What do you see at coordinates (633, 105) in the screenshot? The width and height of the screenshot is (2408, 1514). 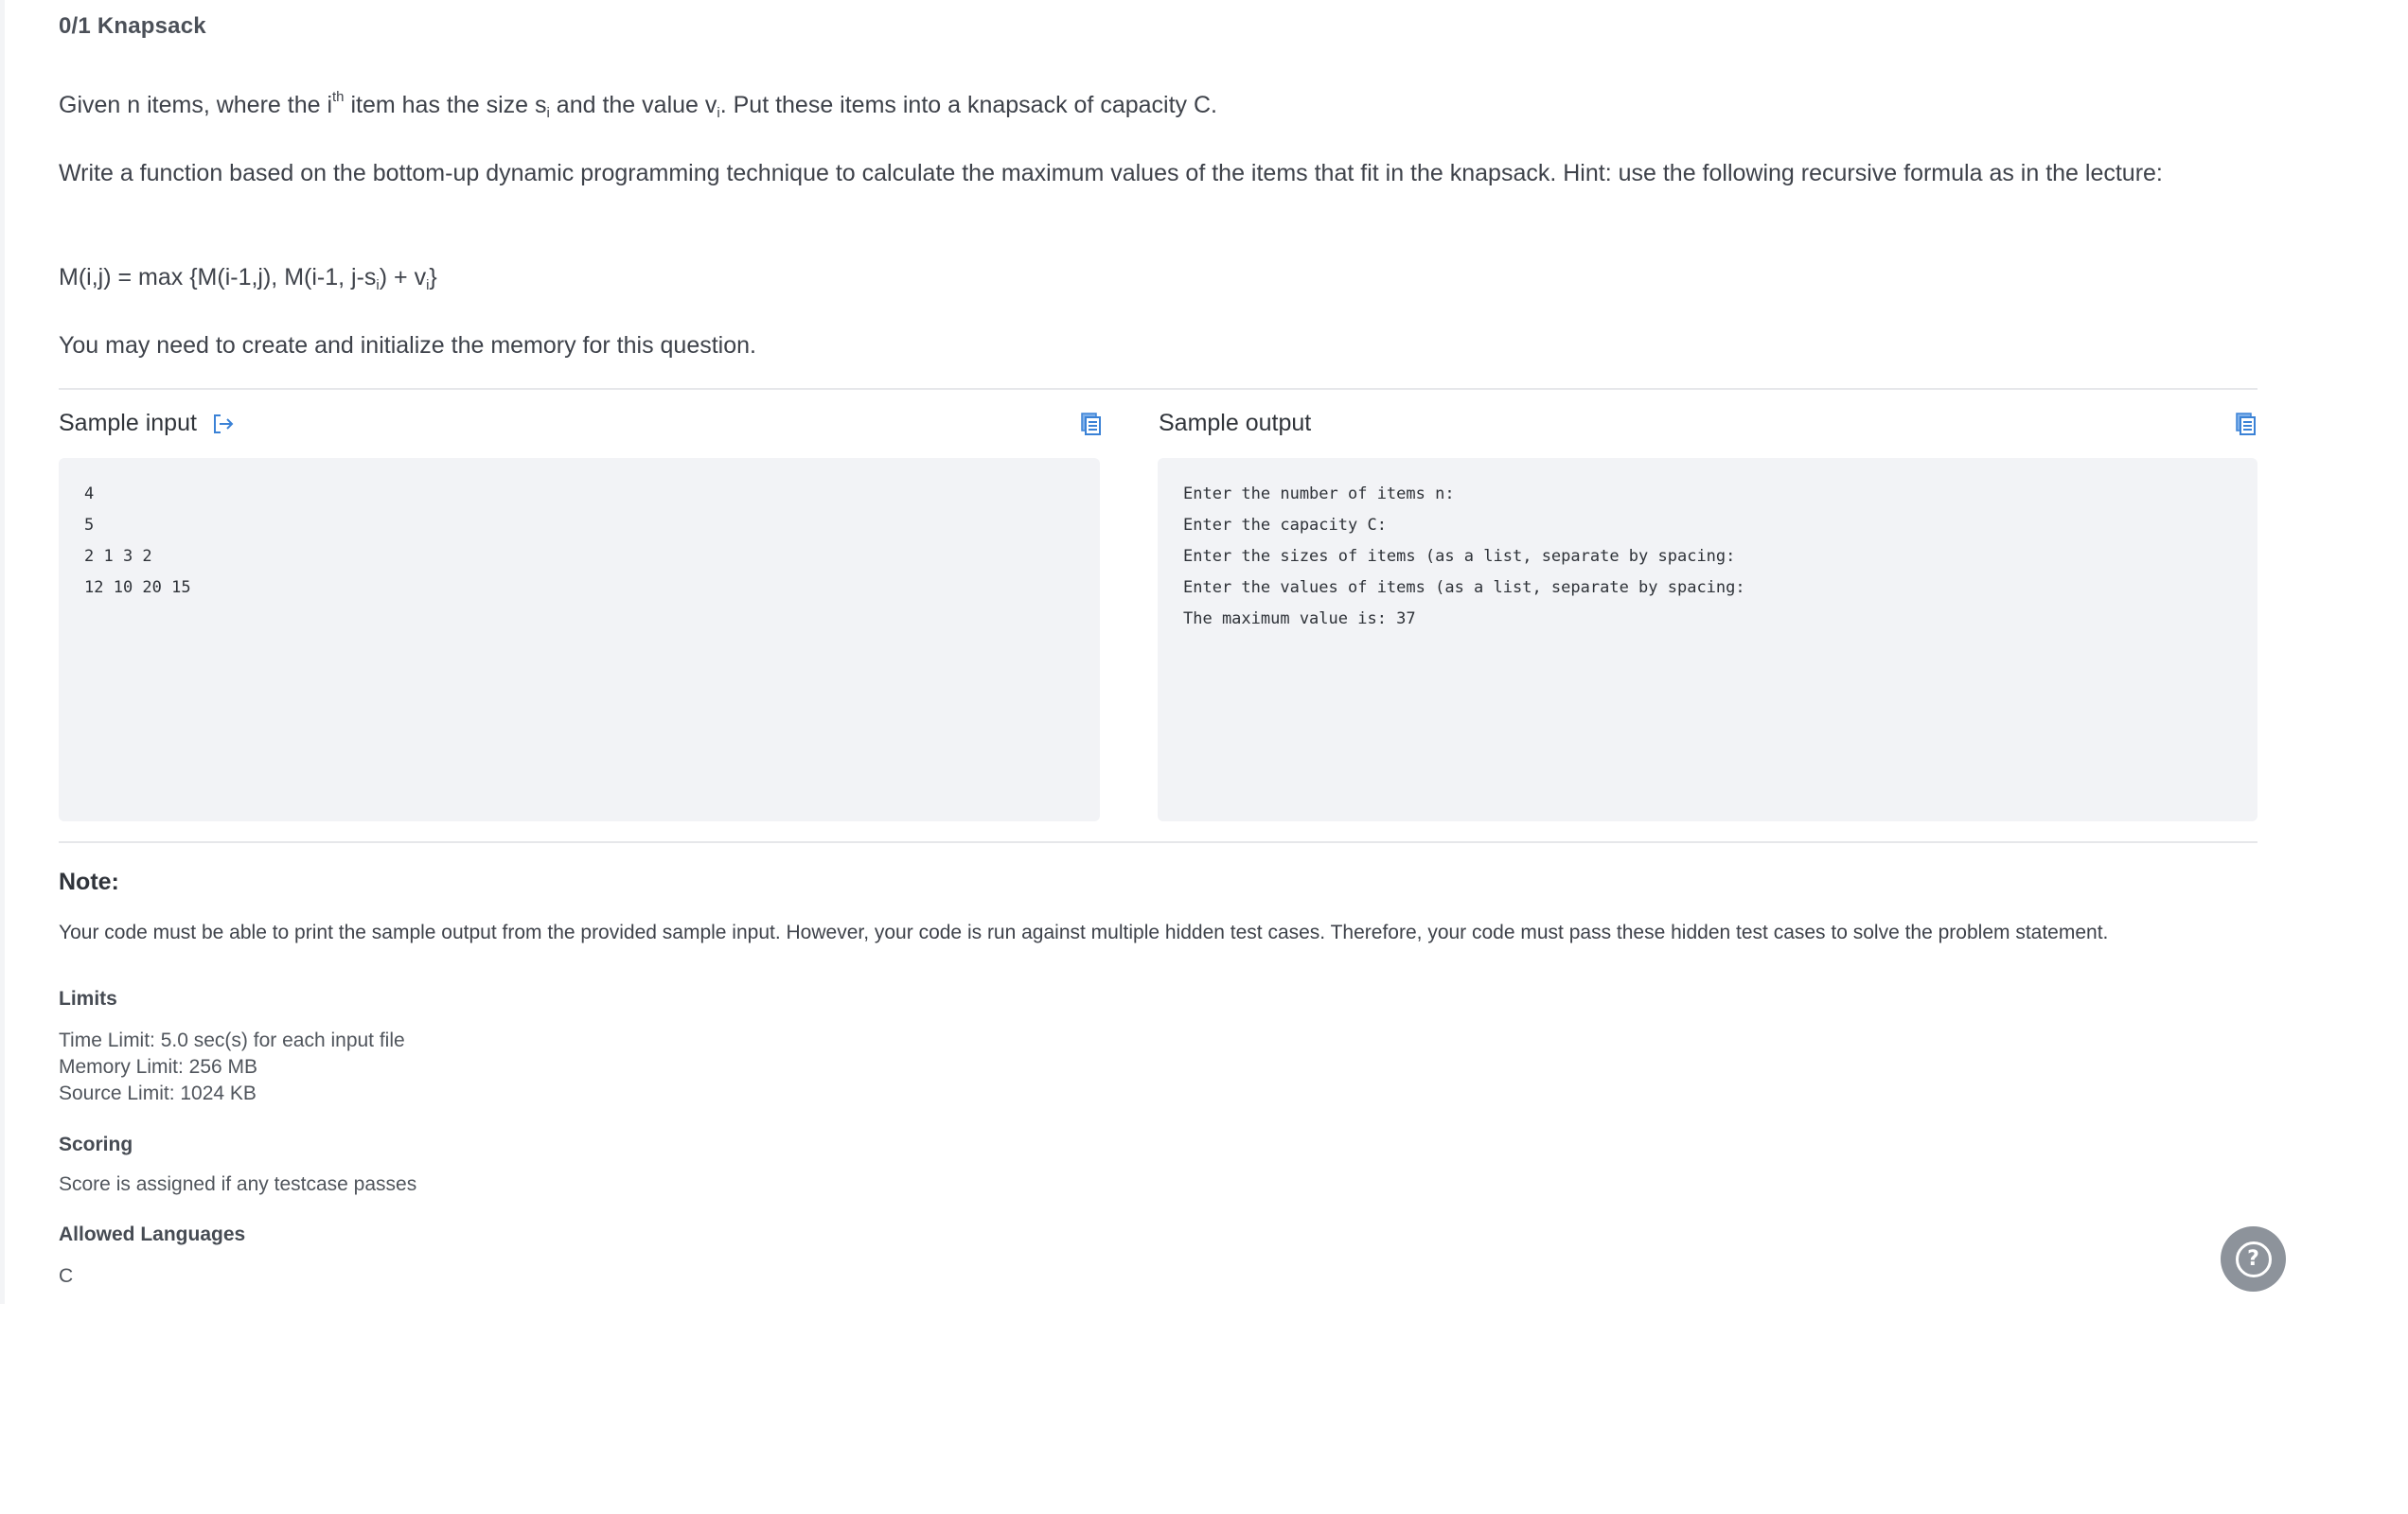 I see `text: and the value v` at bounding box center [633, 105].